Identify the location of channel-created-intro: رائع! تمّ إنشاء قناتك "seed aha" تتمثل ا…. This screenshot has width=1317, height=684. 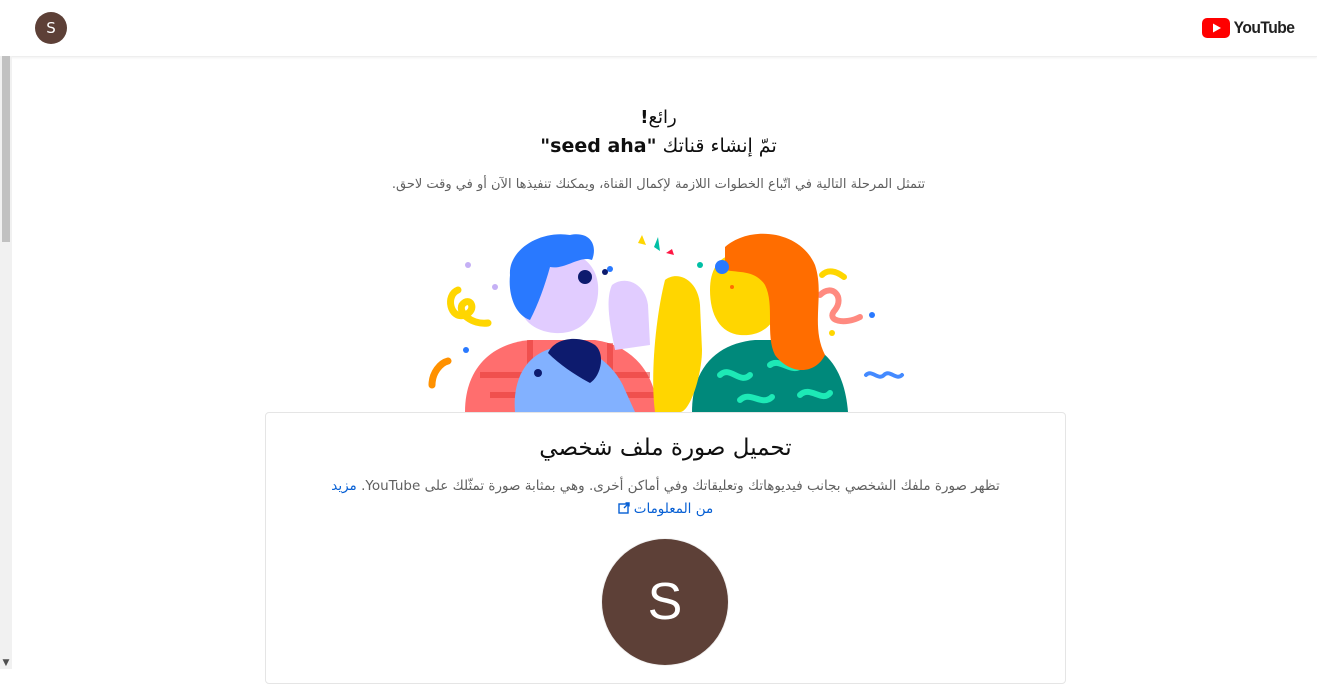
(658, 150).